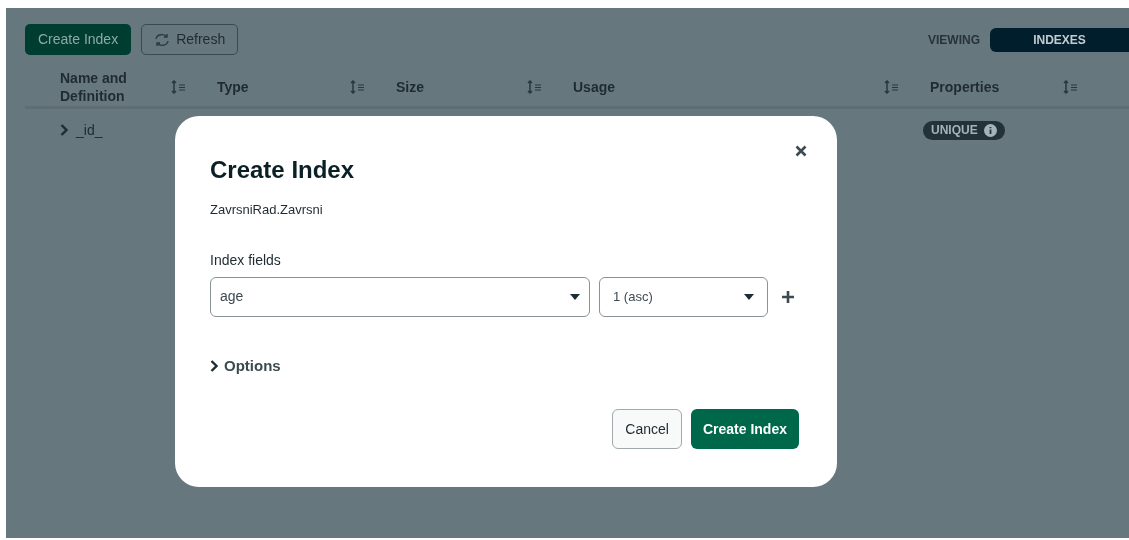 The height and width of the screenshot is (540, 1129). What do you see at coordinates (1059, 39) in the screenshot?
I see `view-tab: INDEXES` at bounding box center [1059, 39].